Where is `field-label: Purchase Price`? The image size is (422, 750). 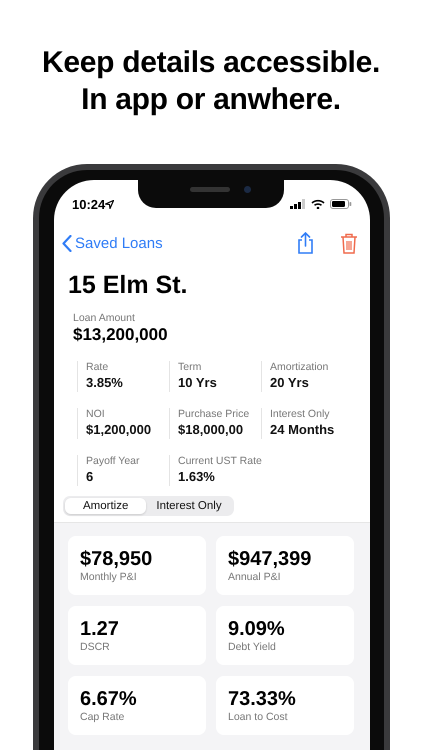
field-label: Purchase Price is located at coordinates (214, 414).